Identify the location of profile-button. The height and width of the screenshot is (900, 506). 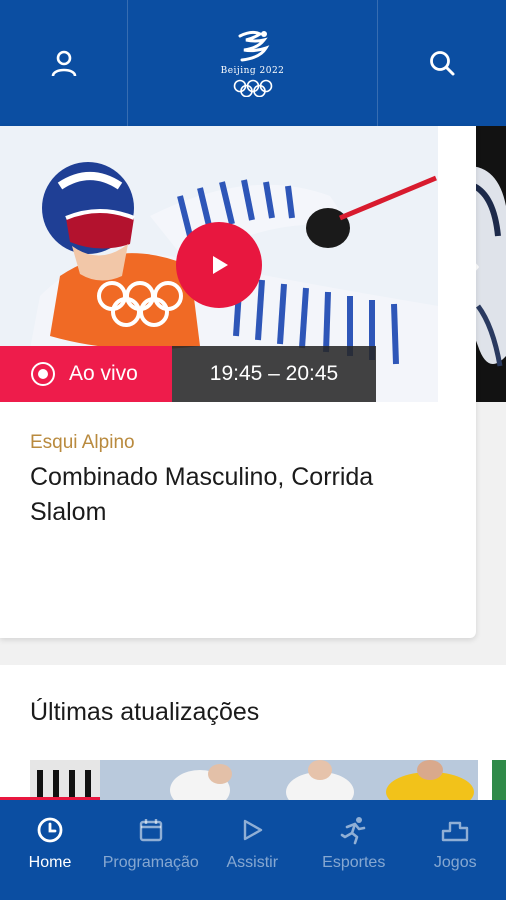
(64, 63).